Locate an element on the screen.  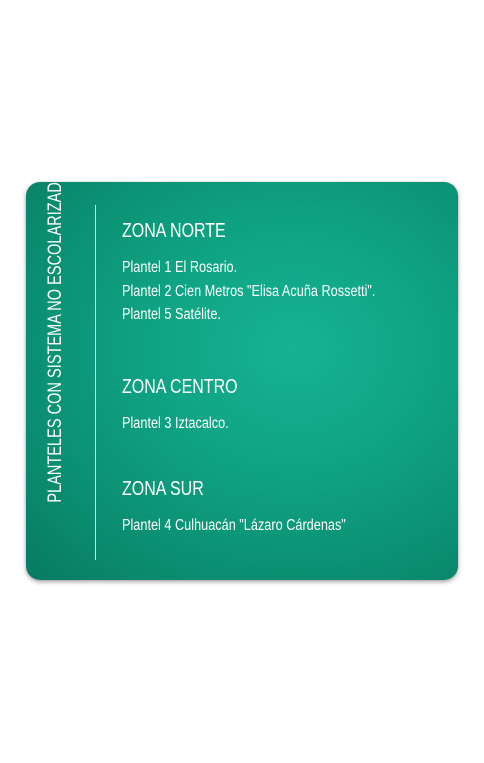
plantel-item: Plantel 4 Culhuacán "Lázaro Cárdenas" is located at coordinates (234, 525).